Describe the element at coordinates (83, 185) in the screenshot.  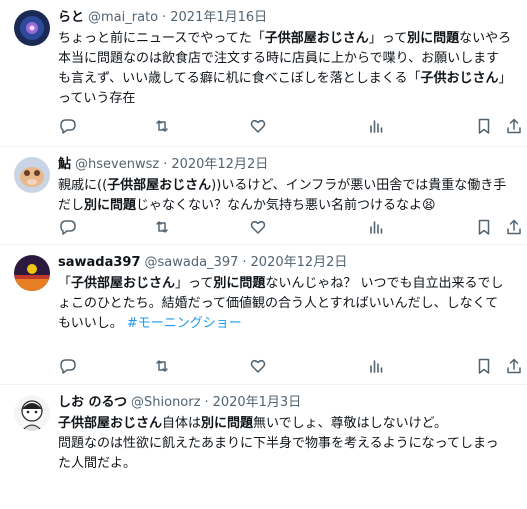
I see `tweet-text-segment: 親戚に((` at that location.